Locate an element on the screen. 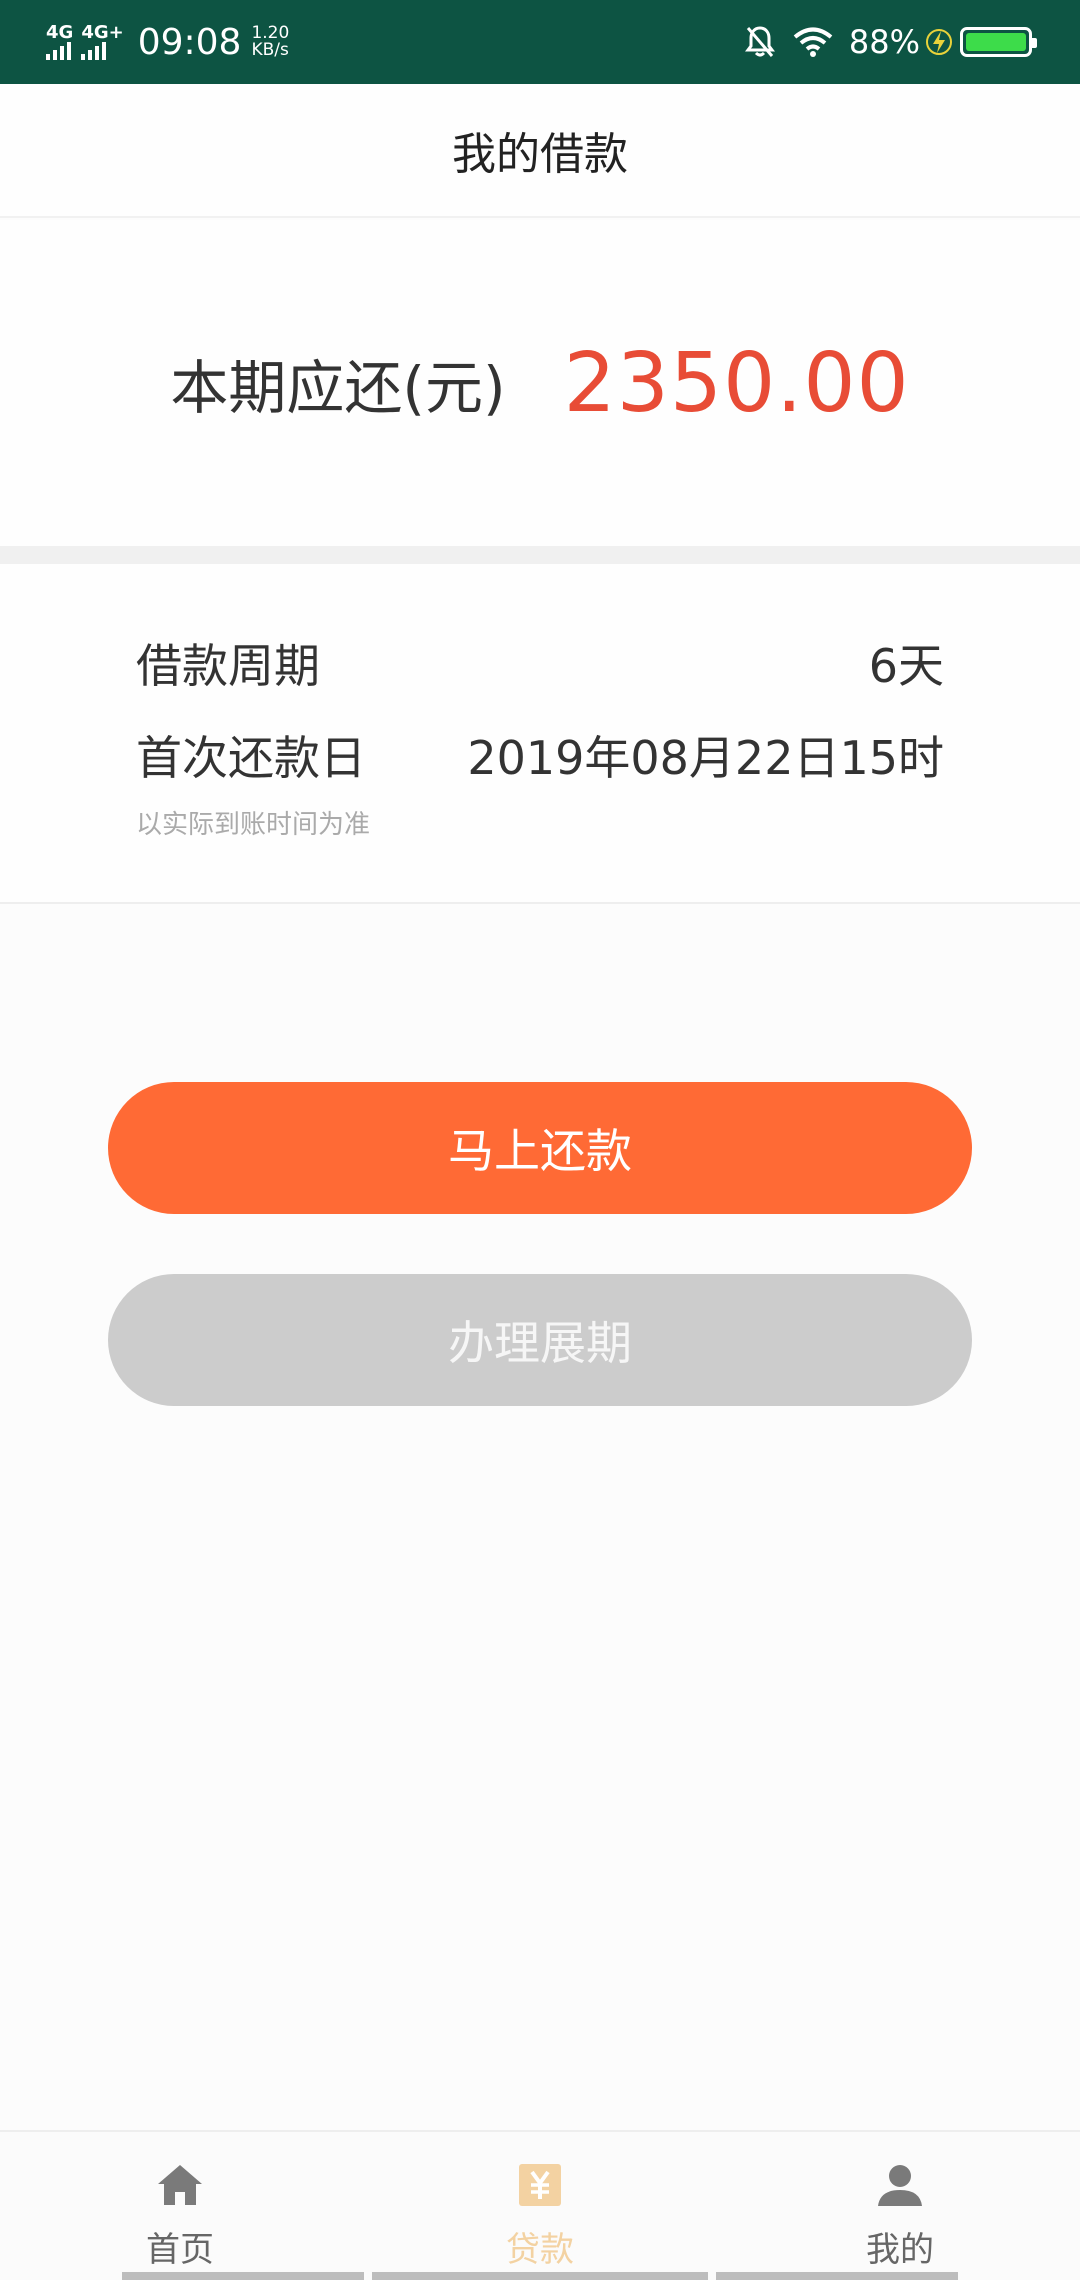 This screenshot has height=2280, width=1080. network-type-1: 4G is located at coordinates (60, 32).